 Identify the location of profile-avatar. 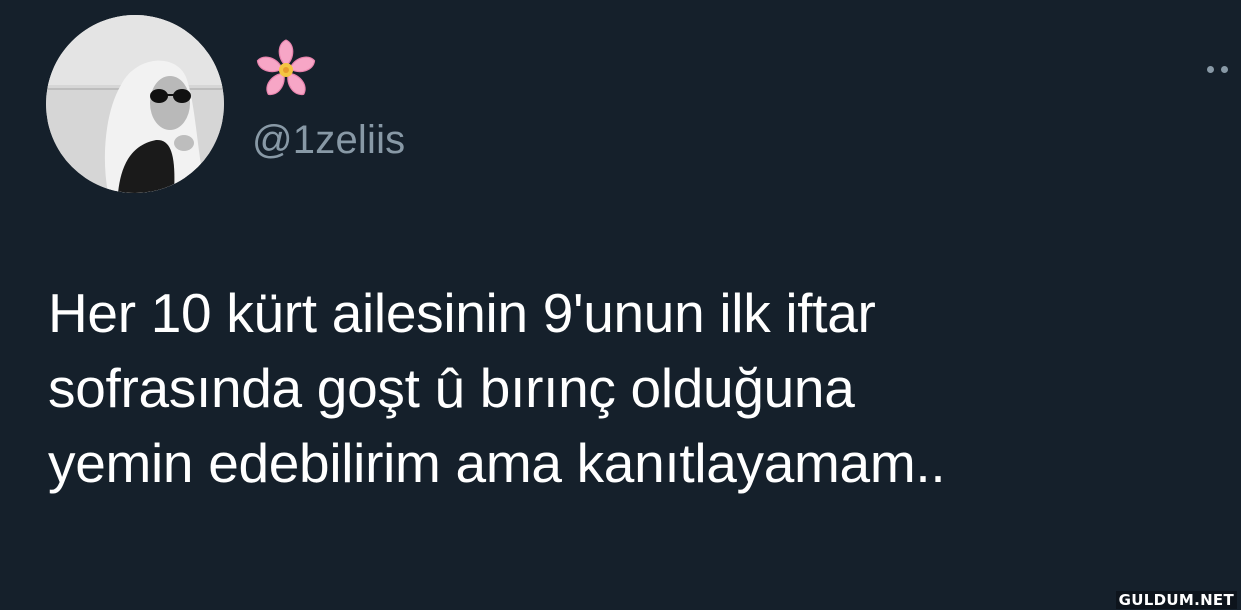
(135, 104).